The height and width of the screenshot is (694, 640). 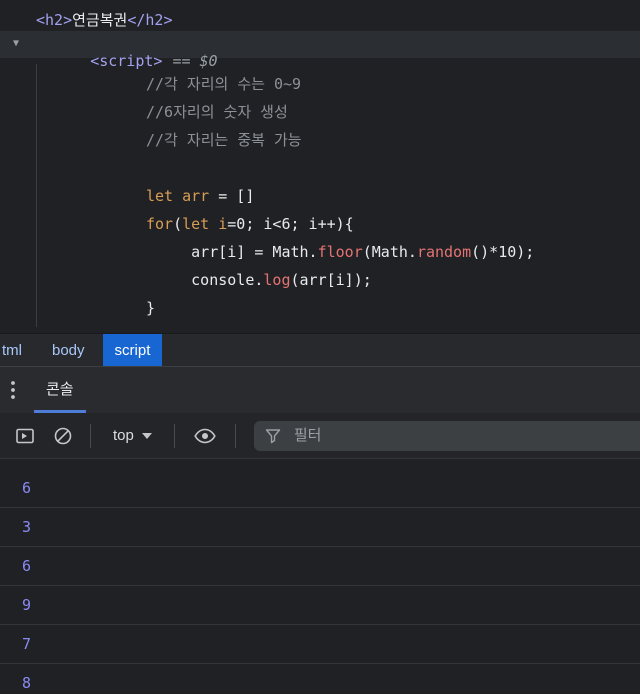 What do you see at coordinates (54, 20) in the screenshot?
I see `h2-open-tag: <h2>` at bounding box center [54, 20].